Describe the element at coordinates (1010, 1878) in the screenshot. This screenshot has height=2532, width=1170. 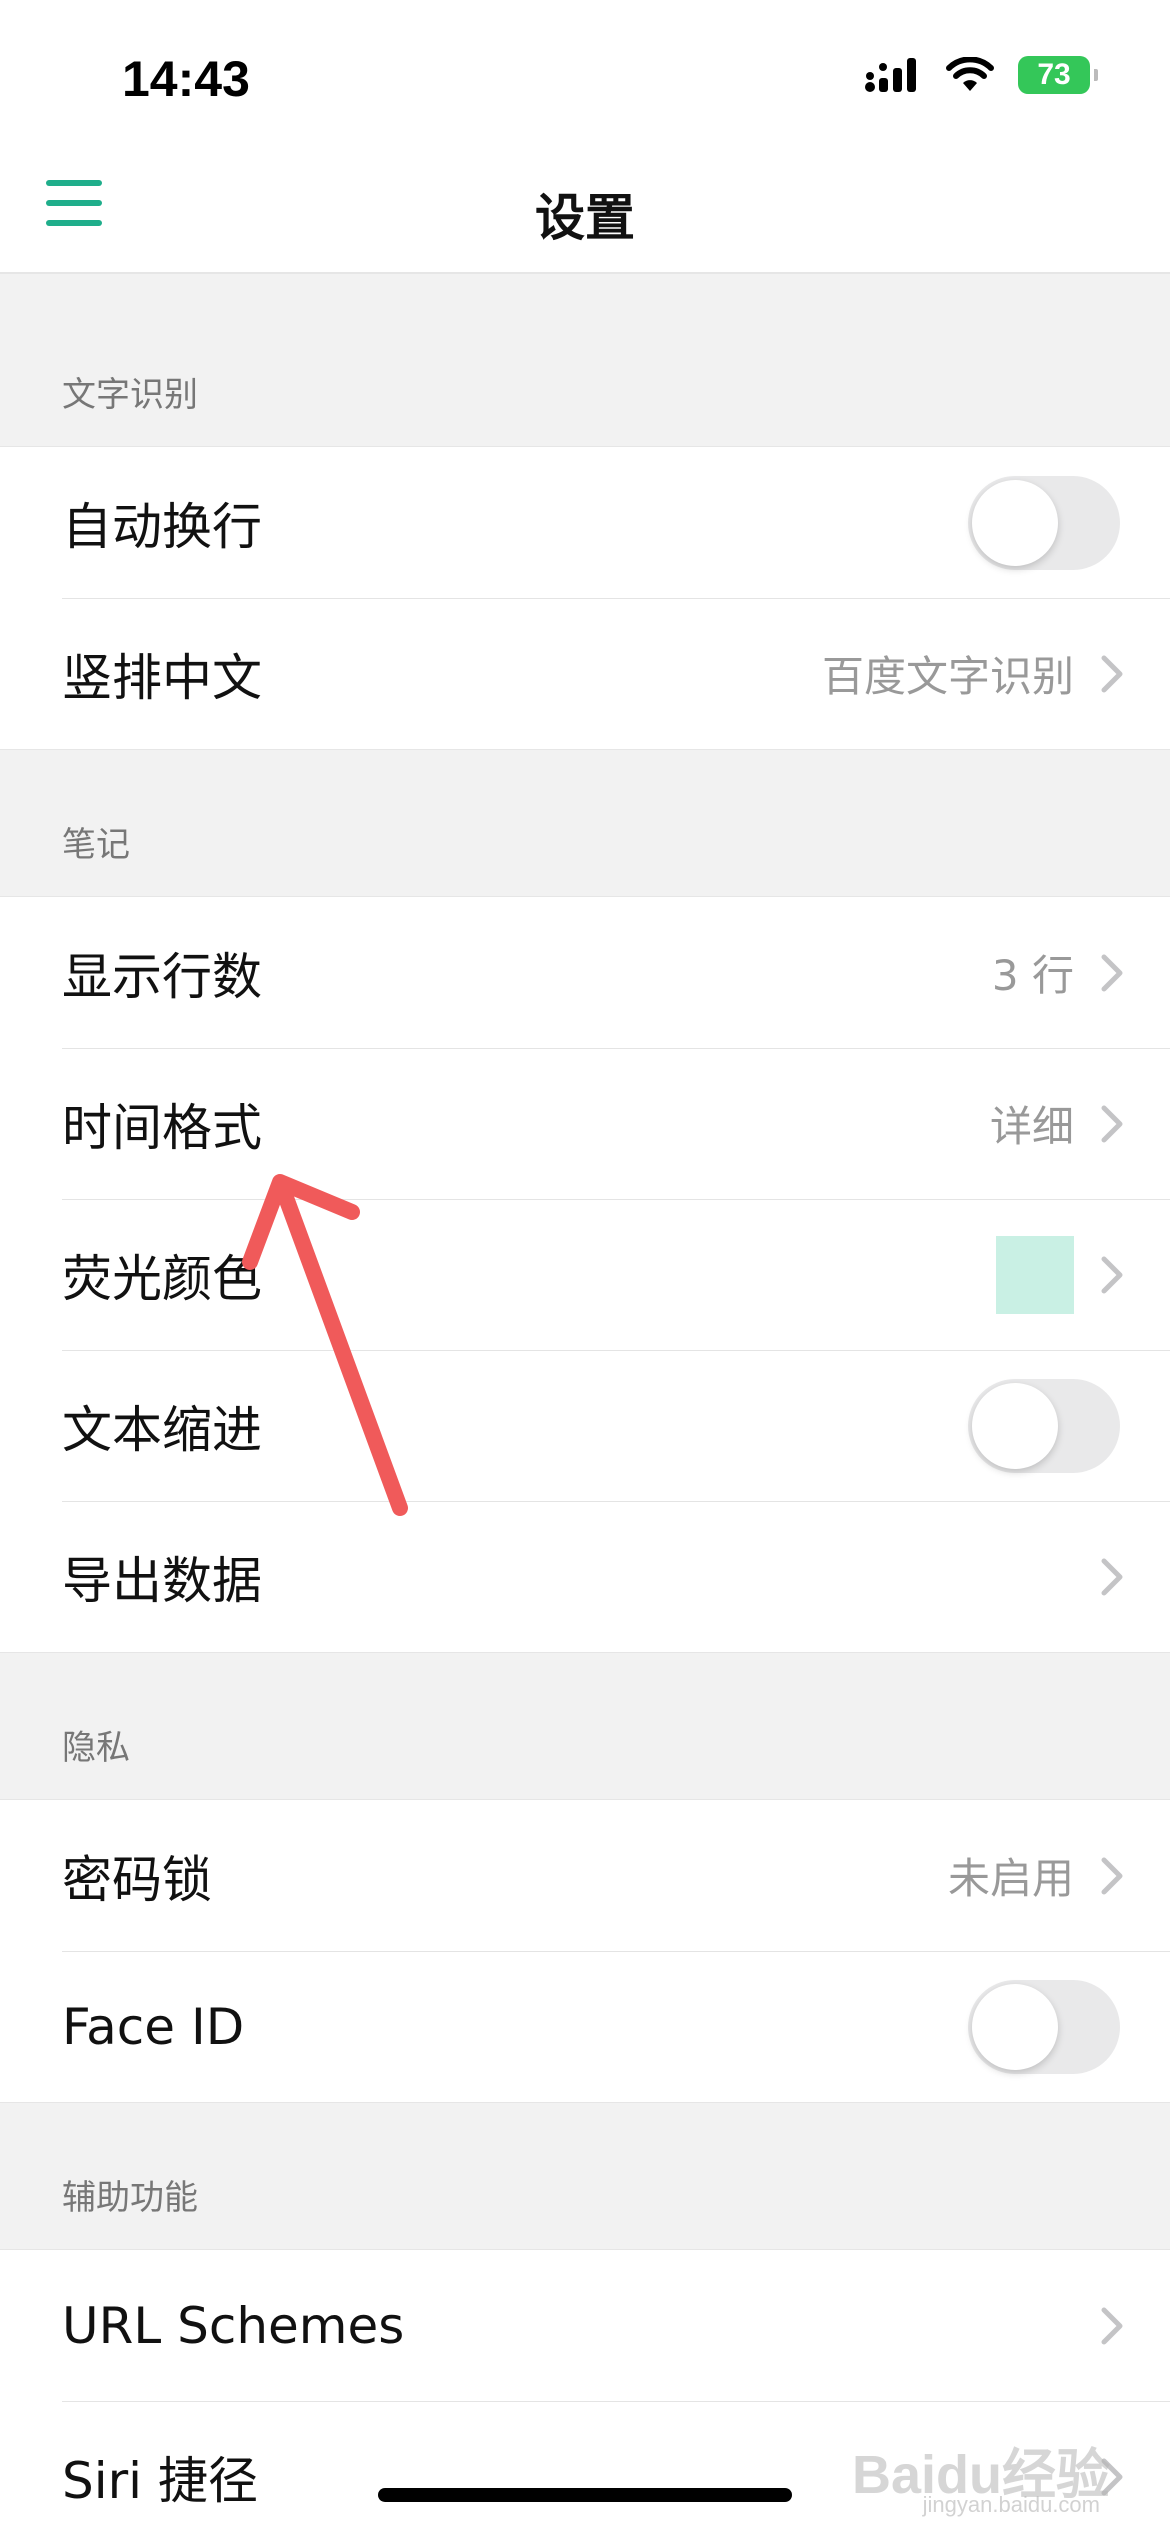
I see `setting-value: 未启用` at that location.